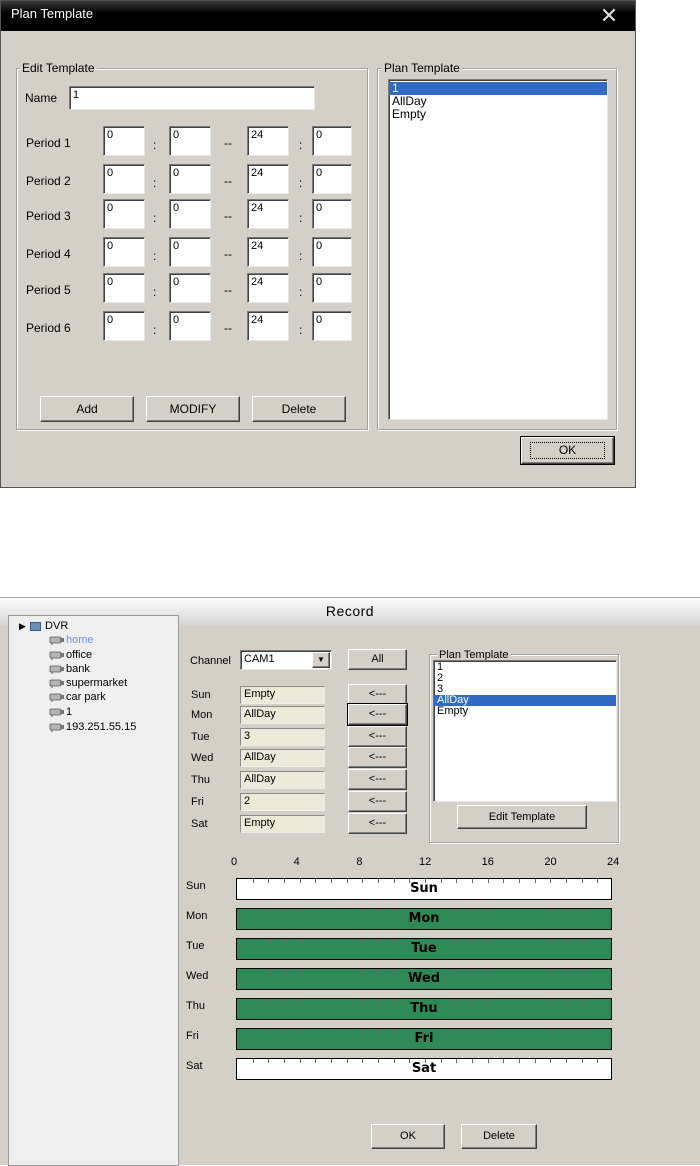 This screenshot has height=1166, width=700. I want to click on add-button: Add, so click(87, 409).